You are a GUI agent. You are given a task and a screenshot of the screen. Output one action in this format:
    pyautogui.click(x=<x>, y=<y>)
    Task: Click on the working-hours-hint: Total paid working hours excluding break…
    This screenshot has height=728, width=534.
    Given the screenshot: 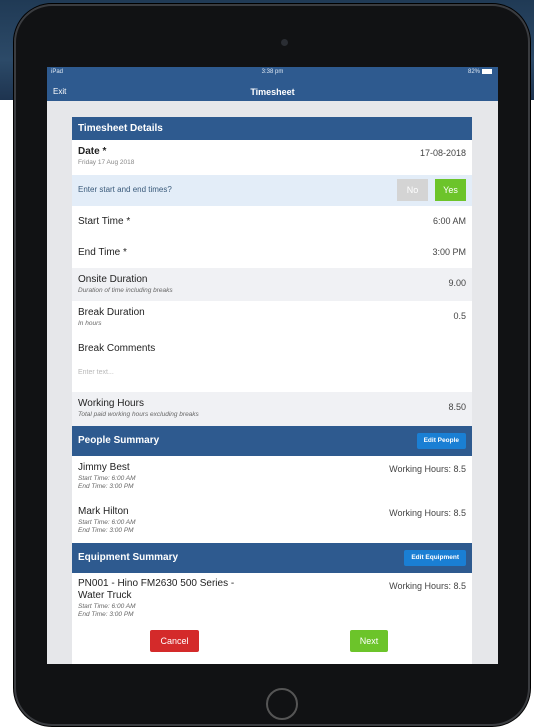 What is the action you would take?
    pyautogui.click(x=138, y=414)
    